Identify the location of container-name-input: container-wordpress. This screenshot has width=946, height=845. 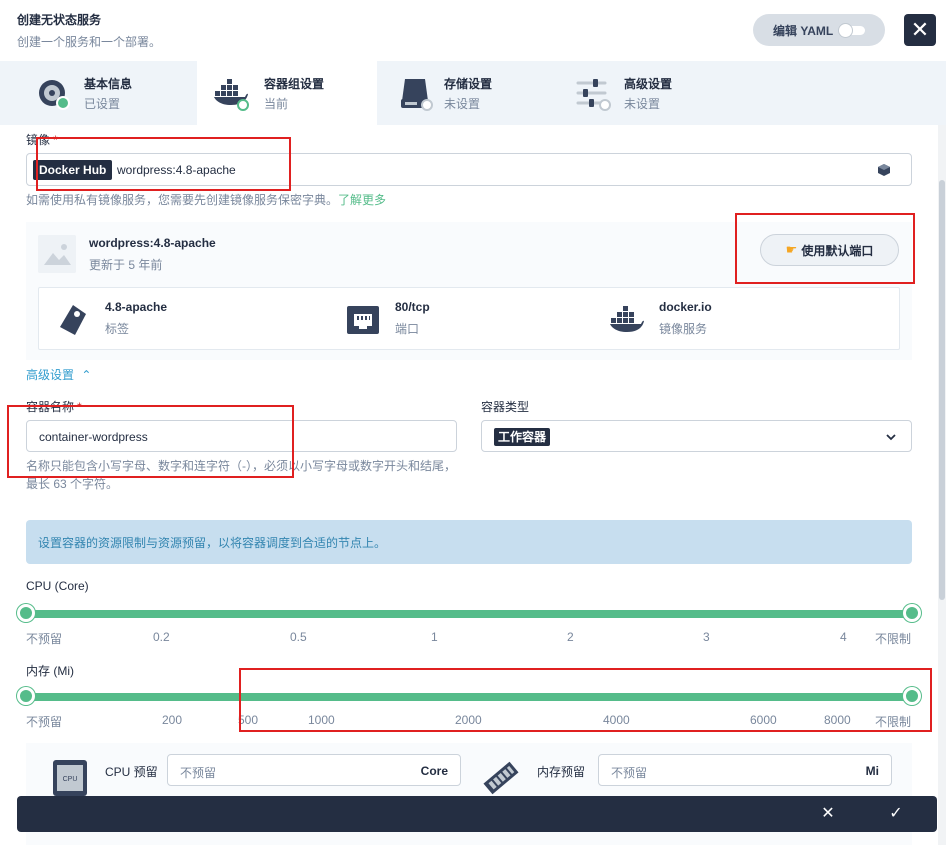
(241, 436).